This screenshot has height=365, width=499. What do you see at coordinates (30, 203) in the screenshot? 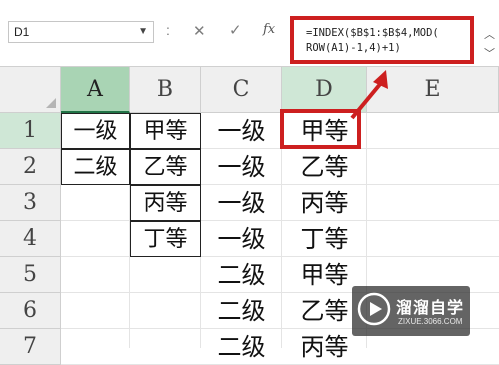
I see `row-header-3: 3` at bounding box center [30, 203].